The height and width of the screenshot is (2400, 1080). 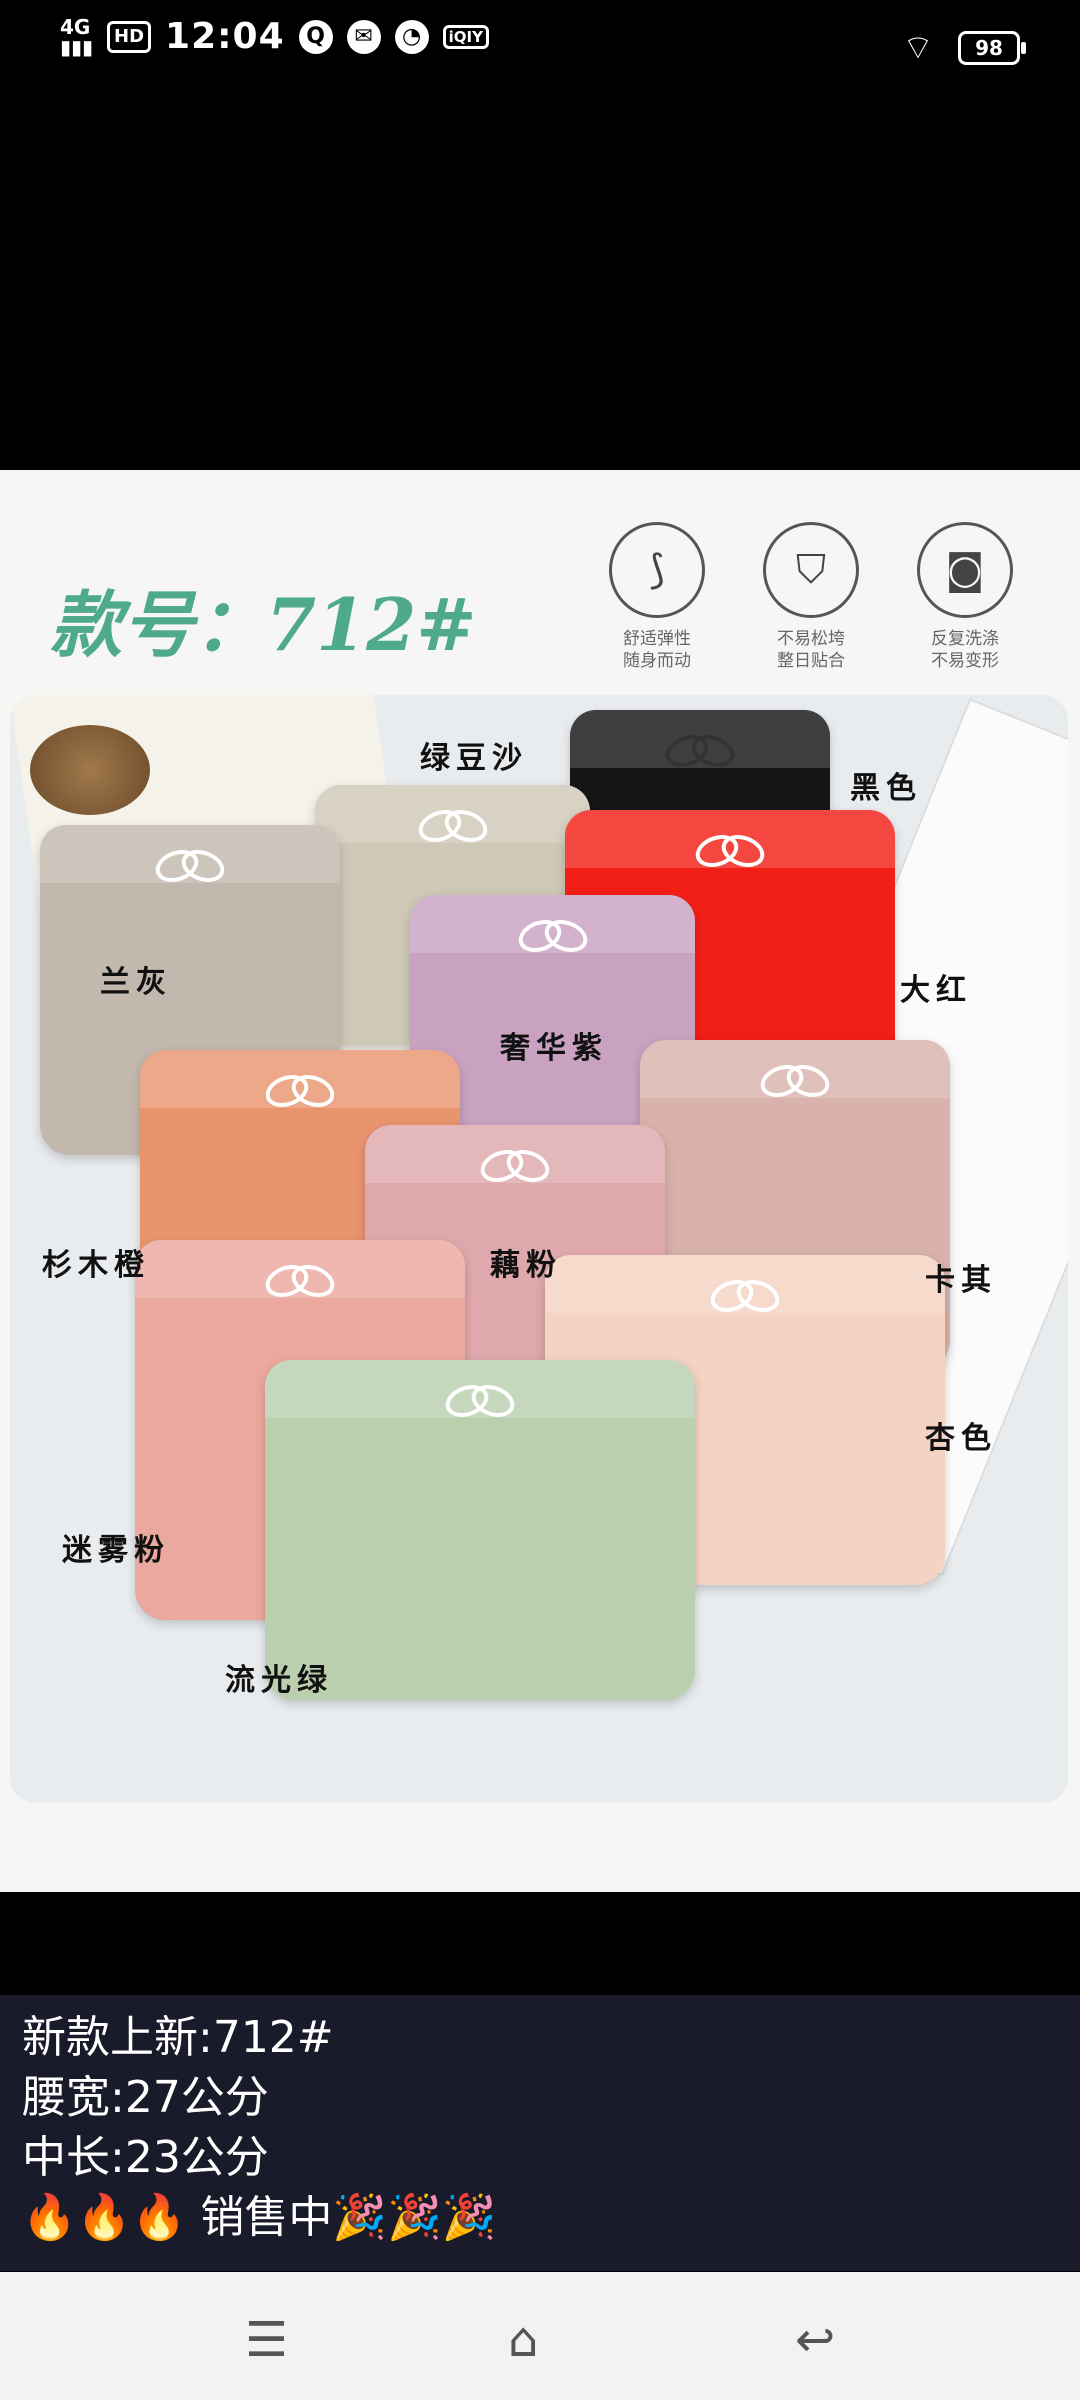 I want to click on back-icon: ↩, so click(x=815, y=2340).